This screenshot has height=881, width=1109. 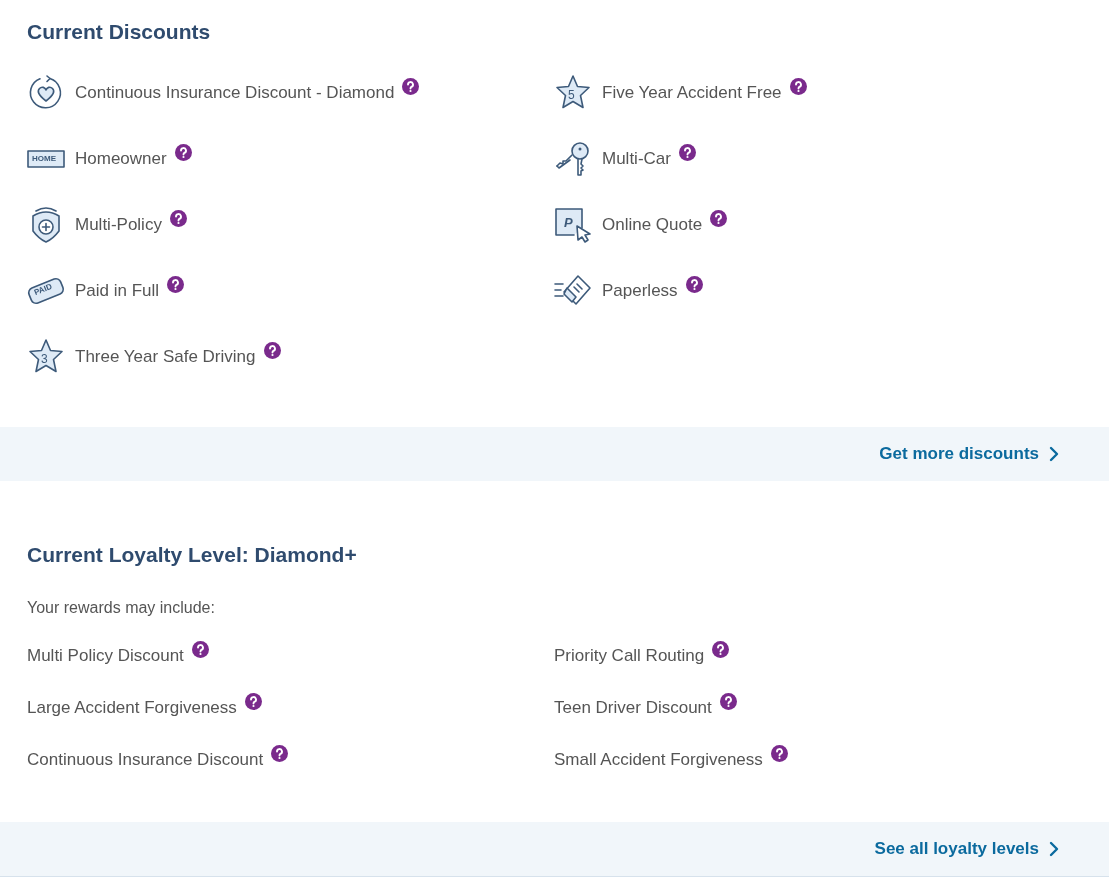 What do you see at coordinates (121, 158) in the screenshot?
I see `discount-label: Homeowner` at bounding box center [121, 158].